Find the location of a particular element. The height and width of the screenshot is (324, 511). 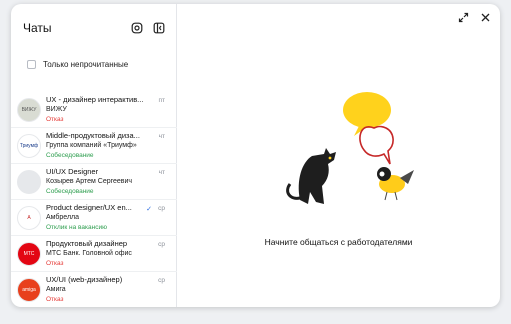

vacancy-title: Продуктовый дизайнер is located at coordinates (87, 243).